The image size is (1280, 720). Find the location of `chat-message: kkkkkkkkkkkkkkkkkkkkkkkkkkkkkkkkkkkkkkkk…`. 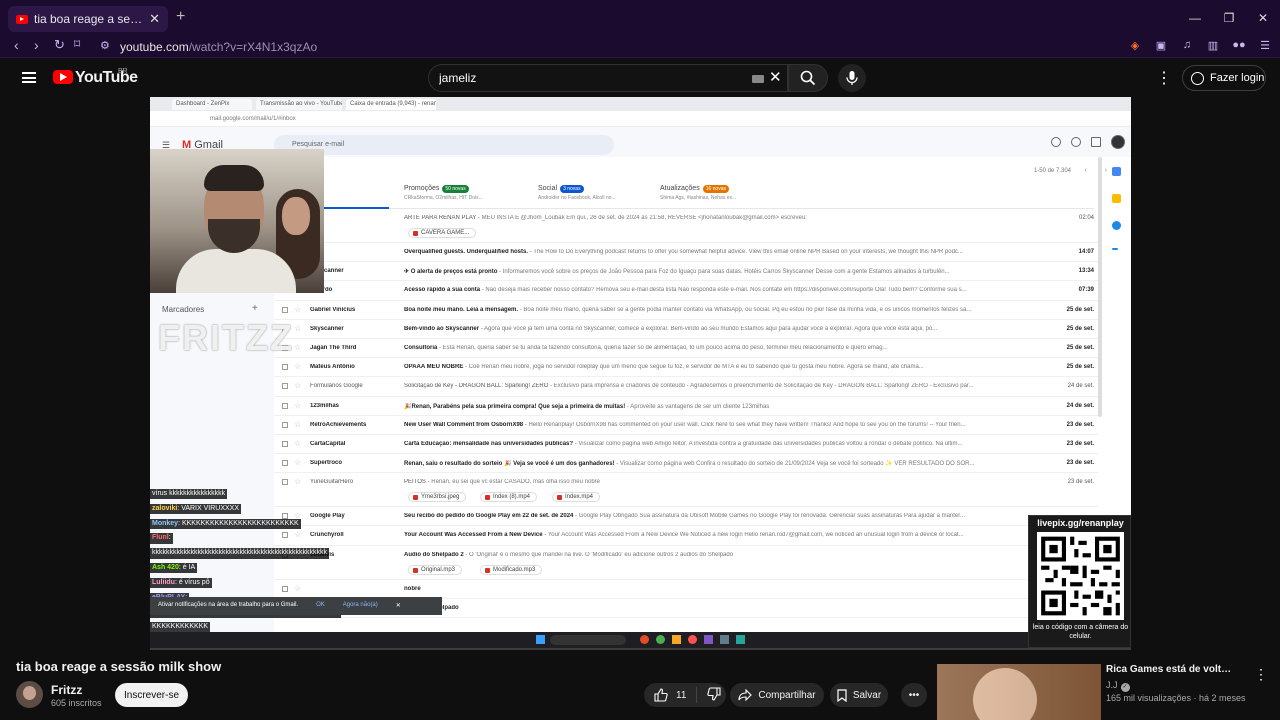

chat-message: kkkkkkkkkkkkkkkkkkkkkkkkkkkkkkkkkkkkkkkk… is located at coordinates (239, 553).